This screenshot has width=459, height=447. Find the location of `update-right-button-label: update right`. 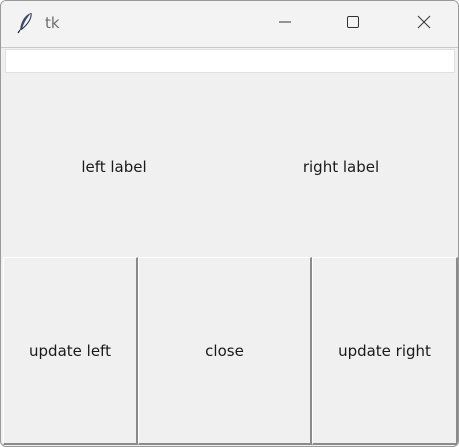

update-right-button-label: update right is located at coordinates (384, 350).